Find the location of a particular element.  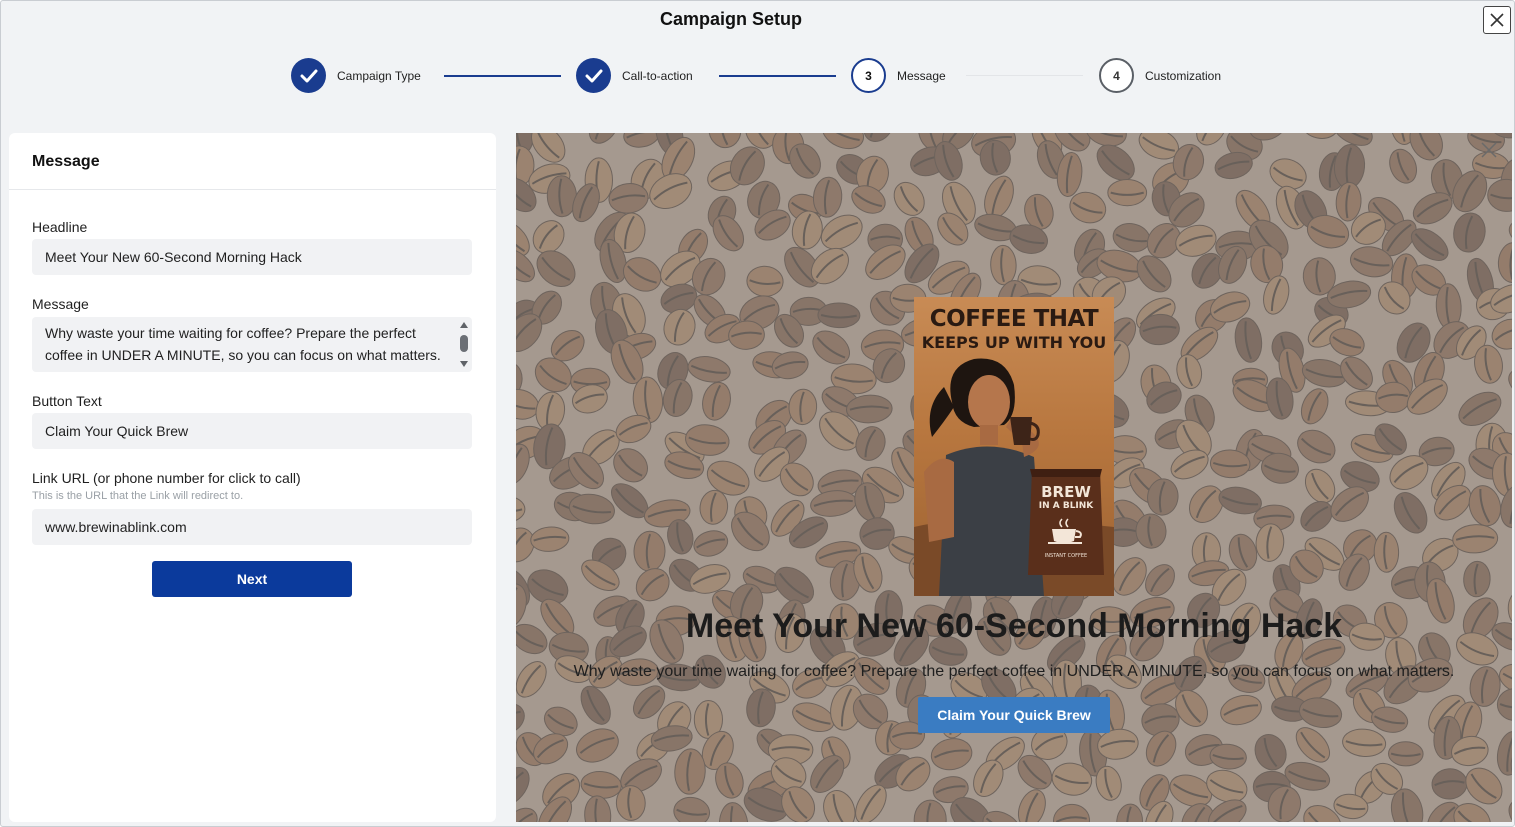

step-label: Message is located at coordinates (921, 75).